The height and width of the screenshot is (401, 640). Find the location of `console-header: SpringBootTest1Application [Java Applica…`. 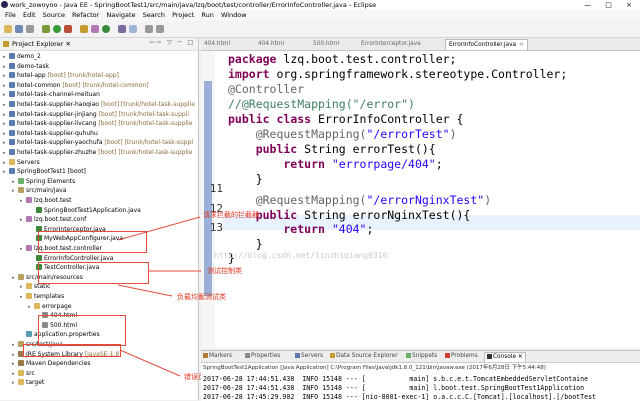

console-header: SpringBootTest1Application [Java Applica… is located at coordinates (374, 368).